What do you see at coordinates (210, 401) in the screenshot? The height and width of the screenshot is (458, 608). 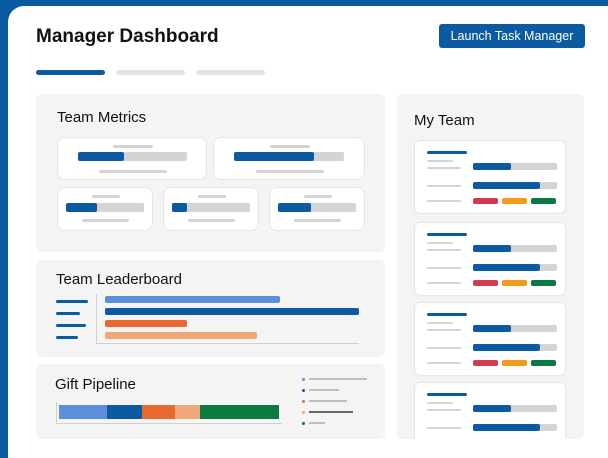 I see `gift-pipeline-panel: Gift Pipeline` at bounding box center [210, 401].